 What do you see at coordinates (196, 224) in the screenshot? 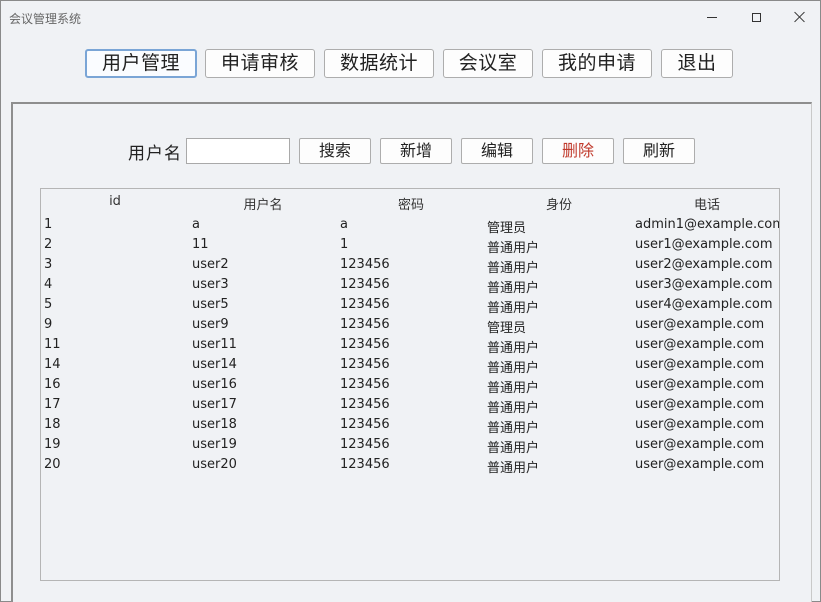
I see `cell-username: a` at bounding box center [196, 224].